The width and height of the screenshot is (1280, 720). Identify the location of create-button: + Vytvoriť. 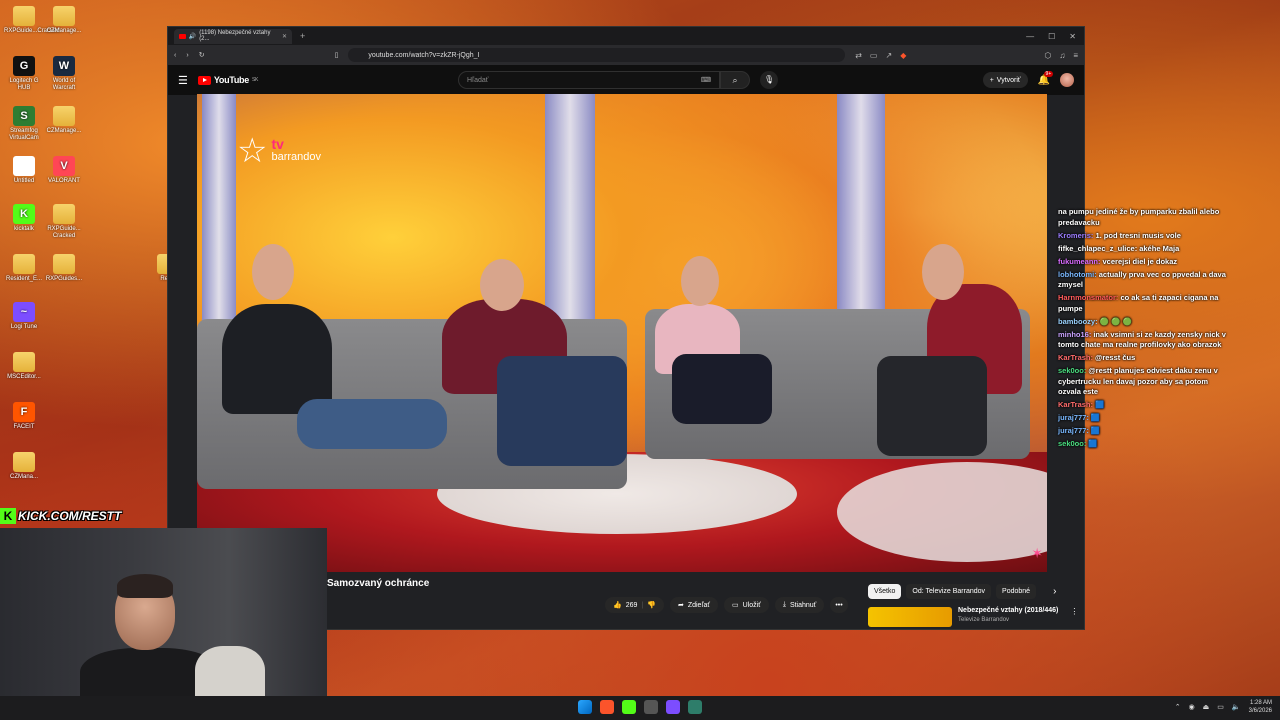
(1005, 80).